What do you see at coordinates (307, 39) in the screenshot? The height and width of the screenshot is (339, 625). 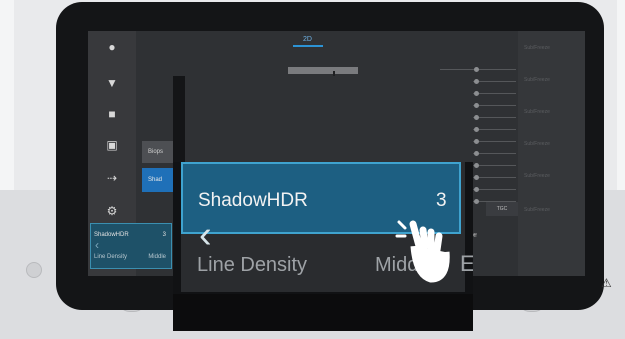 I see `tab-2d: 2D` at bounding box center [307, 39].